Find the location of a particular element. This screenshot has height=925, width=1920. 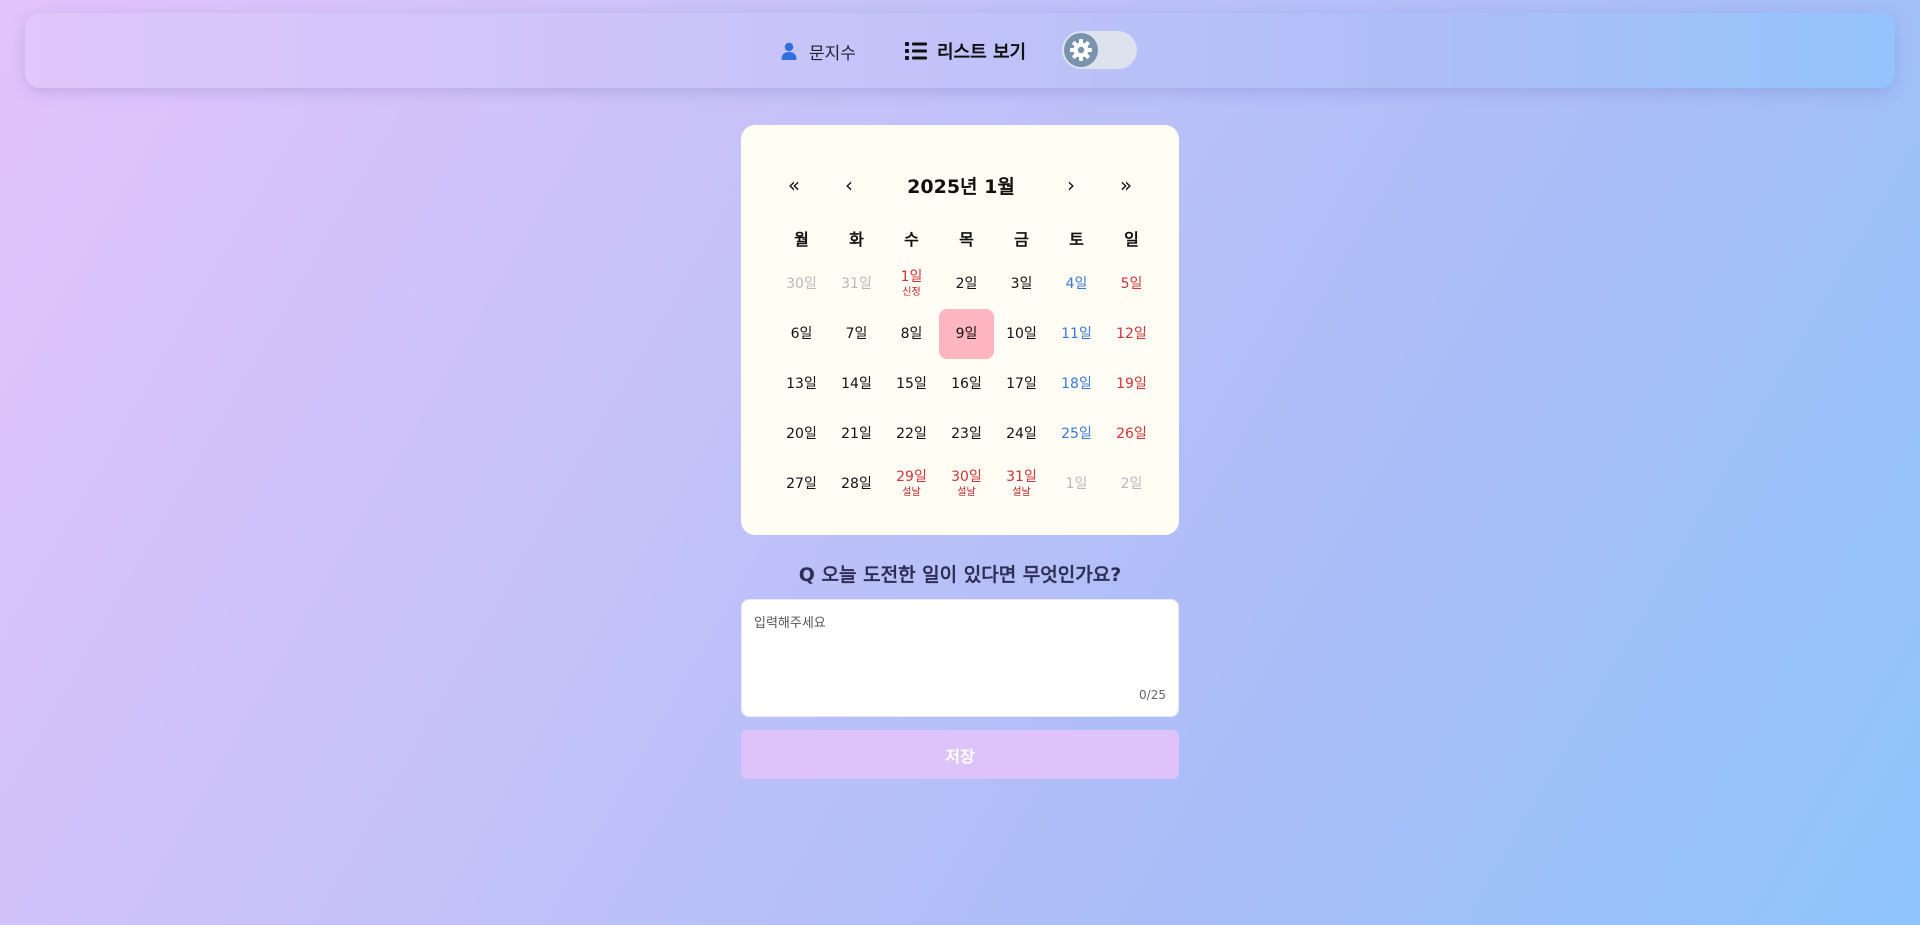

calendar-day-selected: 9일 is located at coordinates (966, 334).